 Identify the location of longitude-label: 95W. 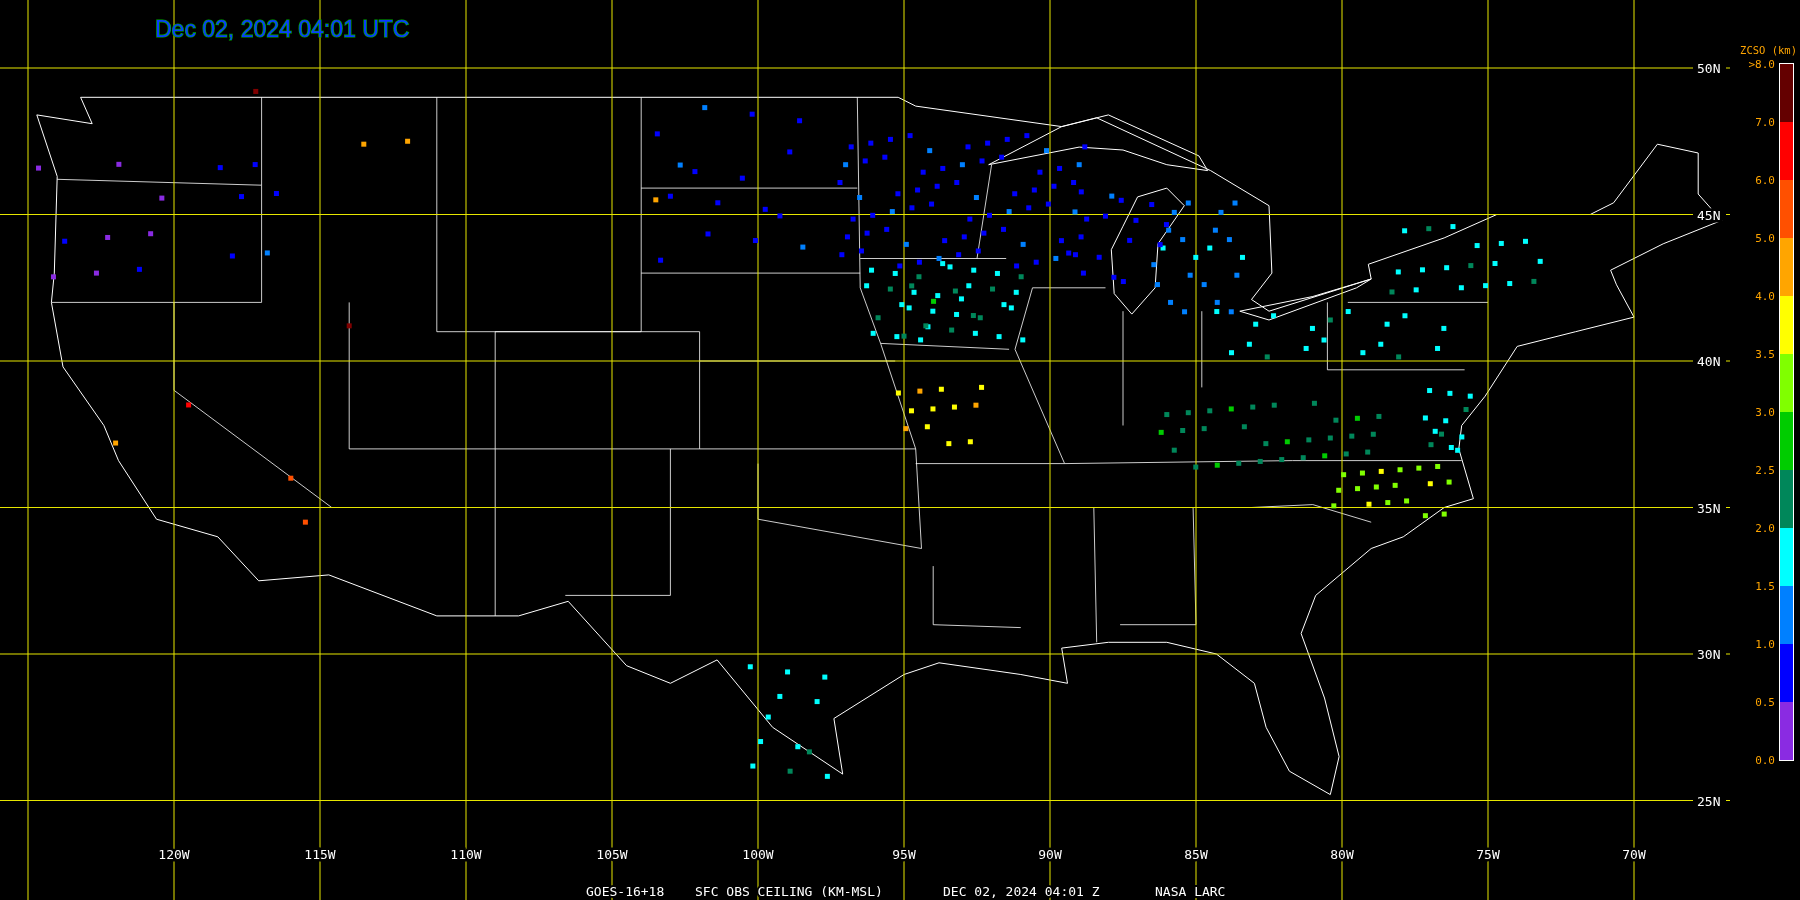
(904, 854).